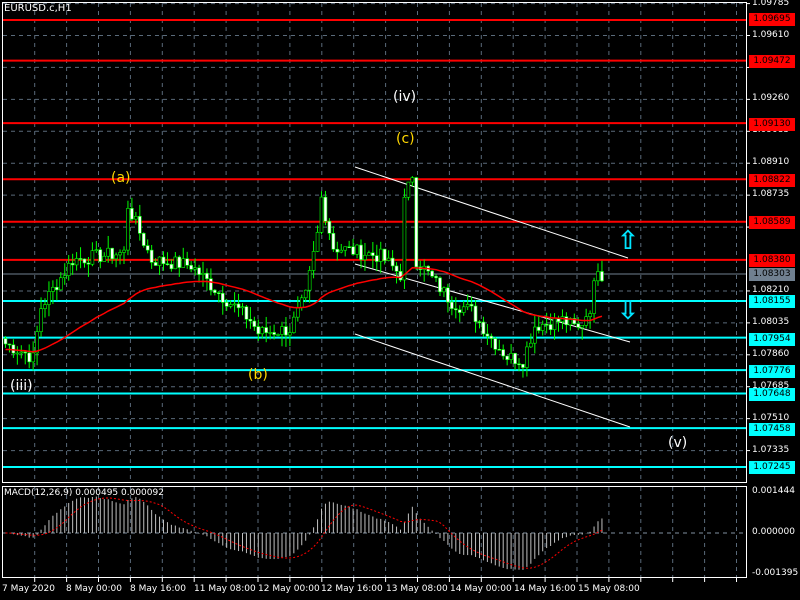 The width and height of the screenshot is (800, 600). What do you see at coordinates (94, 589) in the screenshot?
I see `time-label: 8 May 00:00` at bounding box center [94, 589].